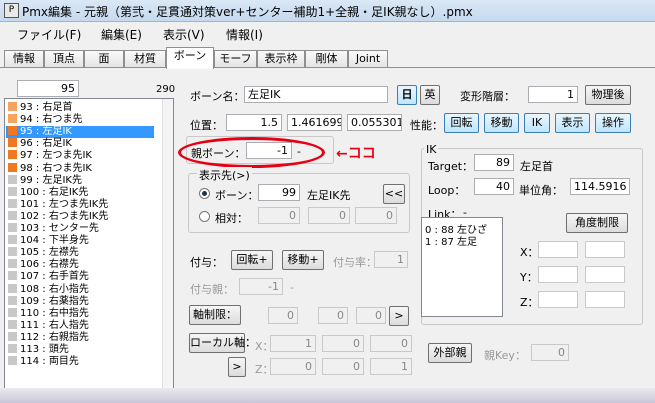  What do you see at coordinates (49, 168) in the screenshot?
I see `bone-list-item: 98 : 右つま先IK` at bounding box center [49, 168].